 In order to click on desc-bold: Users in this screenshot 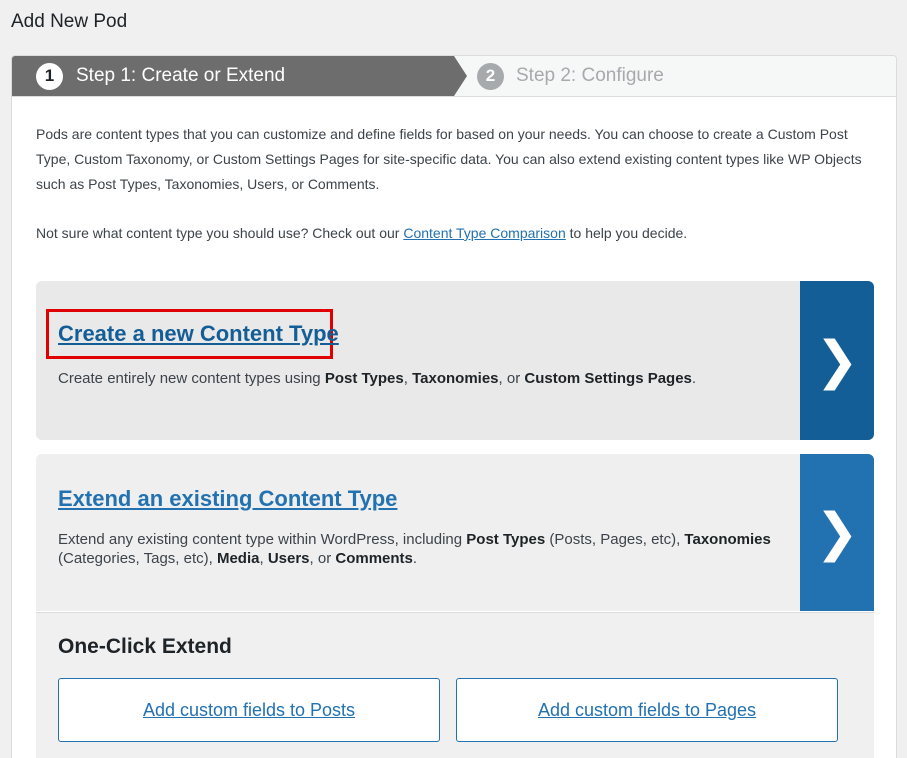, I will do `click(288, 558)`.